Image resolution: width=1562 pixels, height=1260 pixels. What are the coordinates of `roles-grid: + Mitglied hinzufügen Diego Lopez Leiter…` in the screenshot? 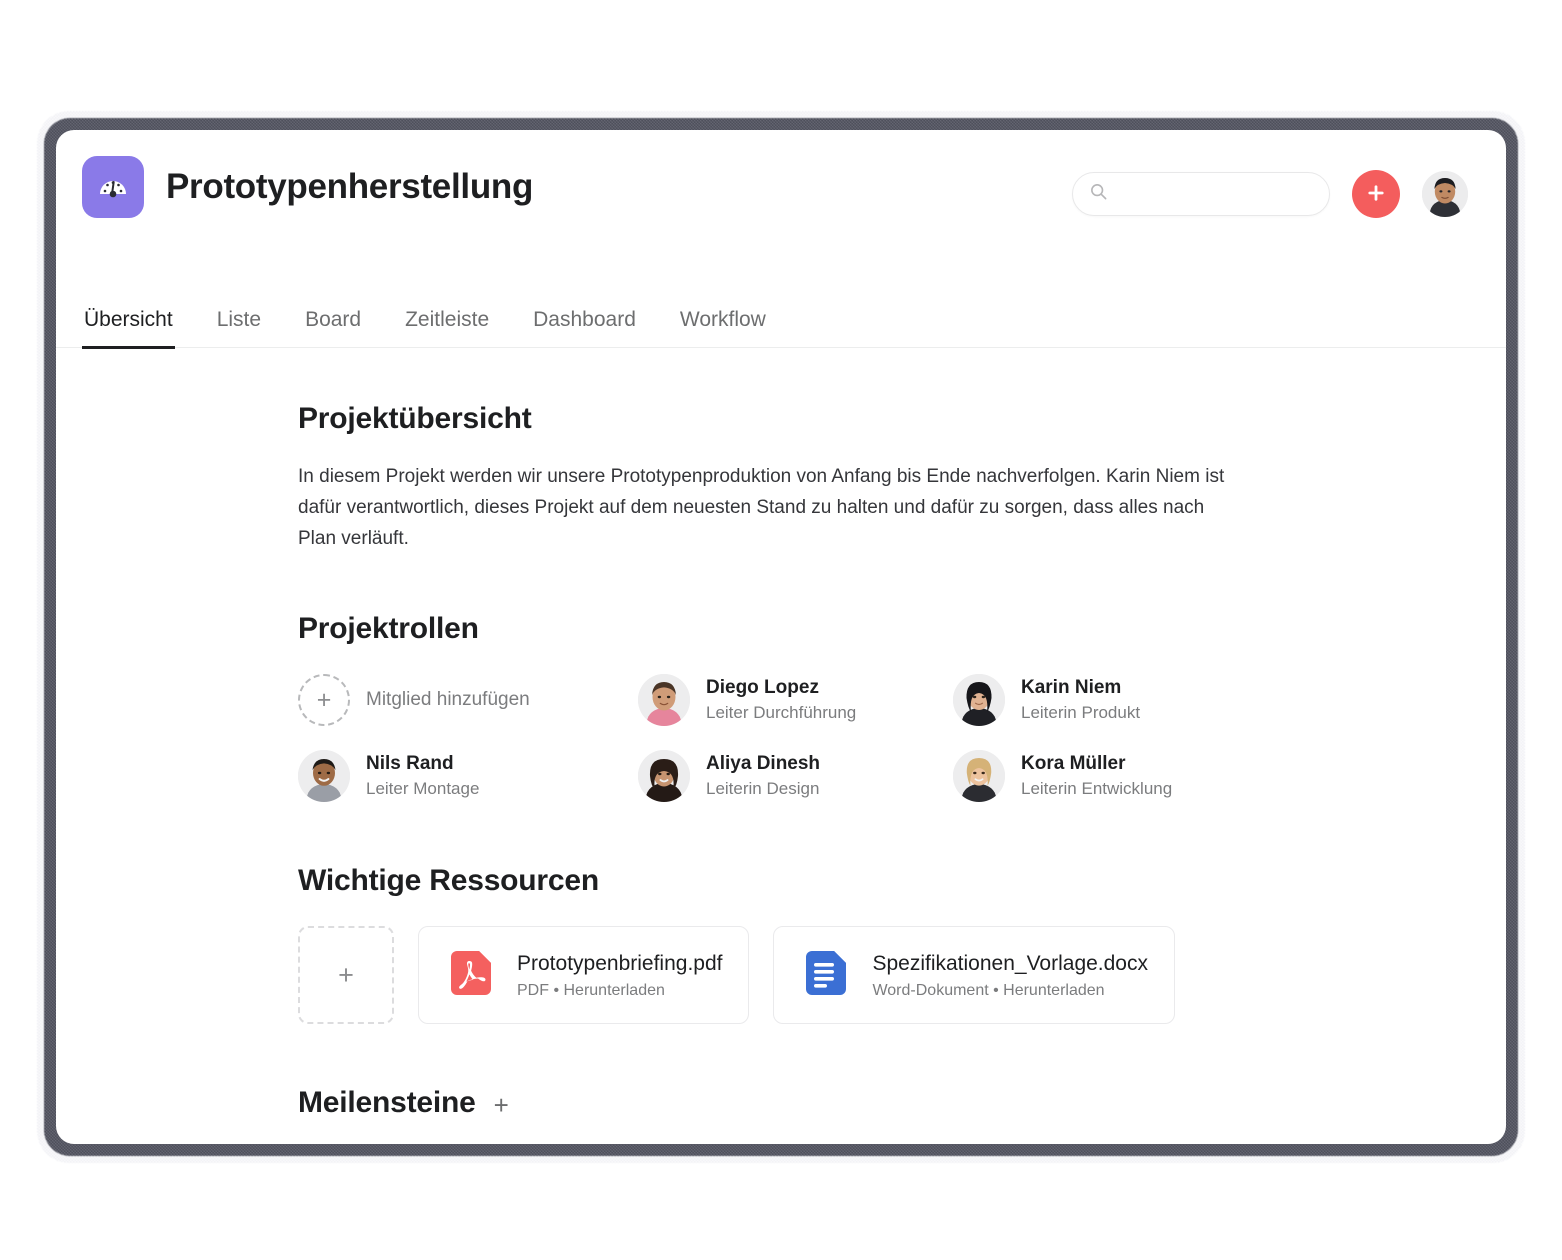 It's located at (773, 738).